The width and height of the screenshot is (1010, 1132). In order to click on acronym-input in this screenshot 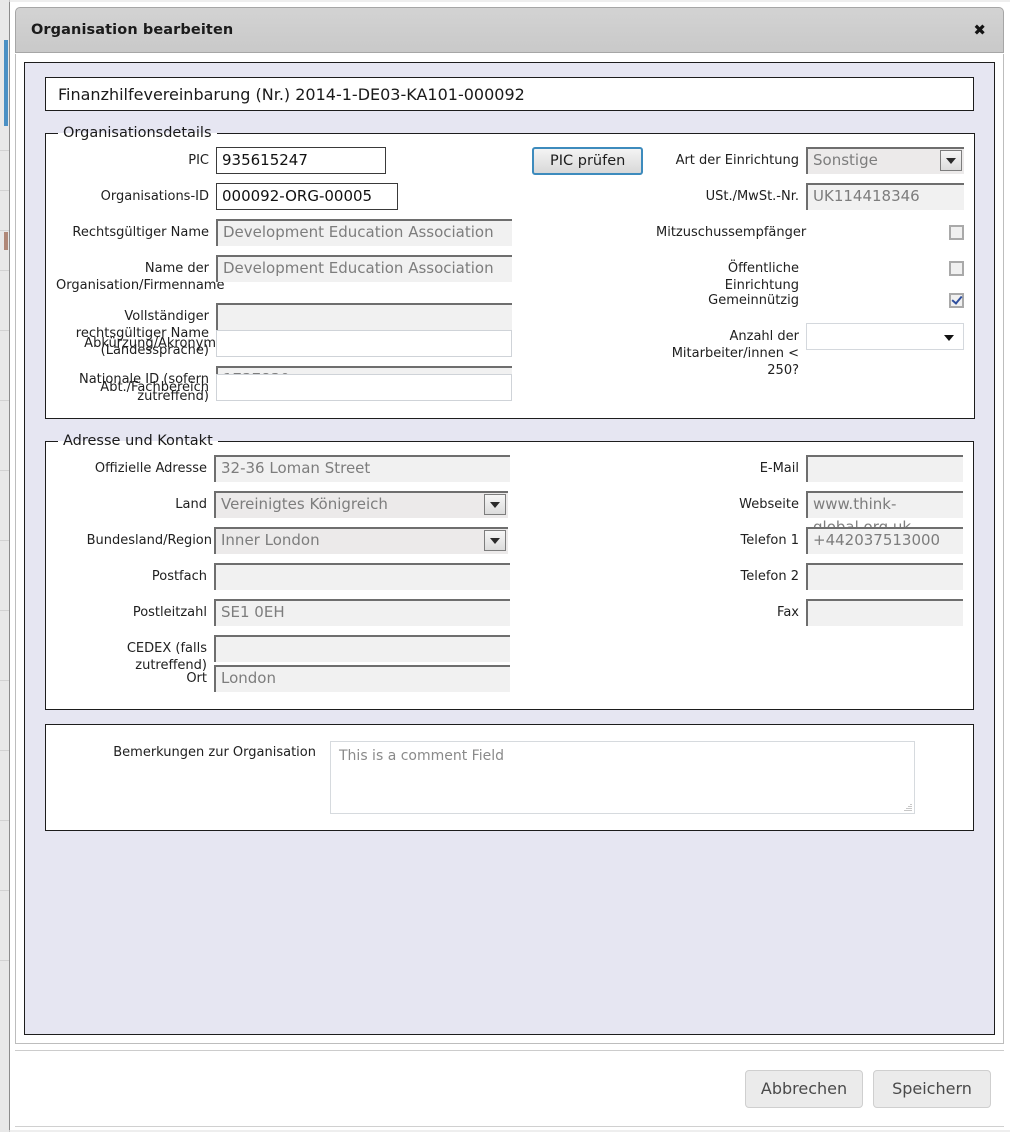, I will do `click(364, 343)`.